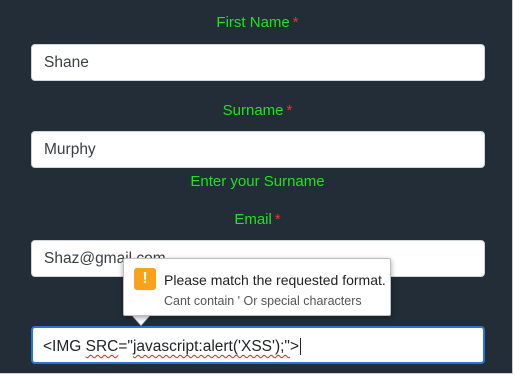  I want to click on first-name-input, so click(258, 62).